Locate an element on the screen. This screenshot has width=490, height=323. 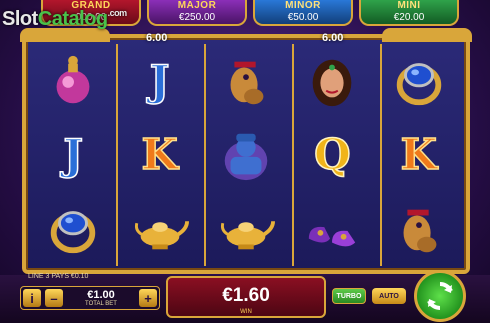
win-label: WIN is located at coordinates (246, 312).